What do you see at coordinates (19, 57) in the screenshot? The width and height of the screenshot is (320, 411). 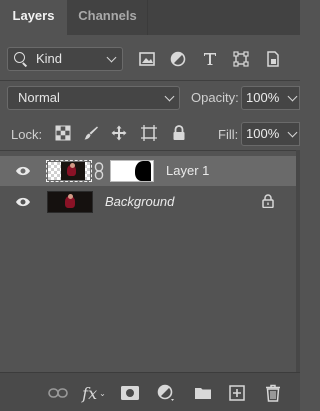 I see `search-icon` at bounding box center [19, 57].